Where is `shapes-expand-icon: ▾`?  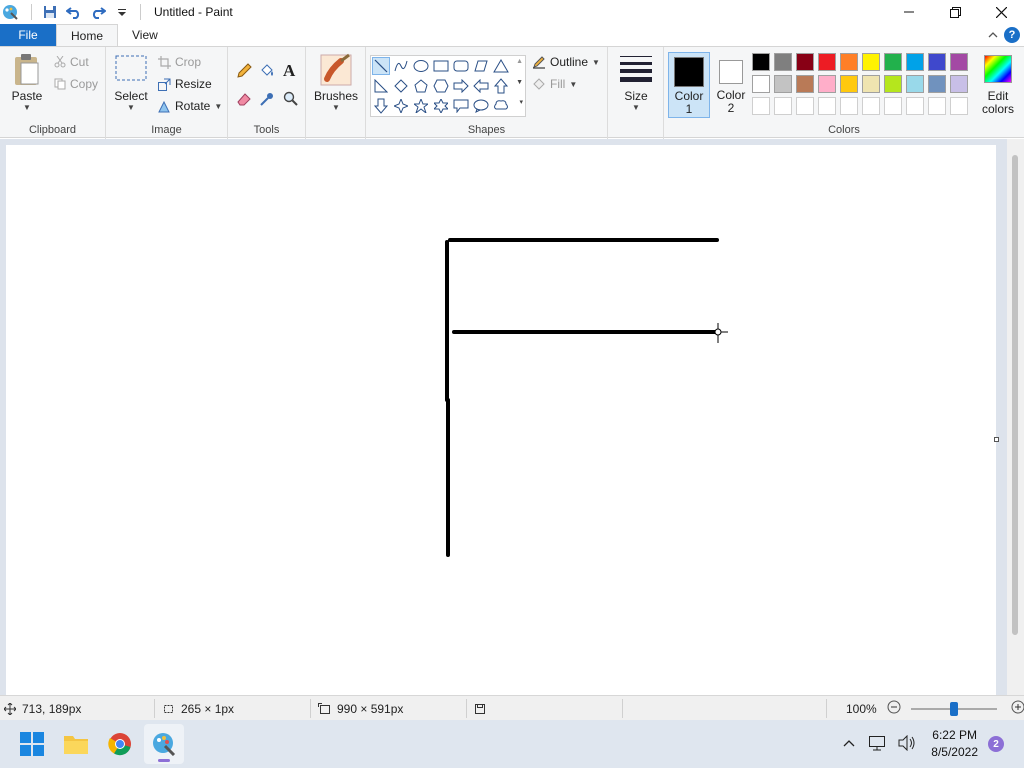 shapes-expand-icon: ▾ is located at coordinates (521, 102).